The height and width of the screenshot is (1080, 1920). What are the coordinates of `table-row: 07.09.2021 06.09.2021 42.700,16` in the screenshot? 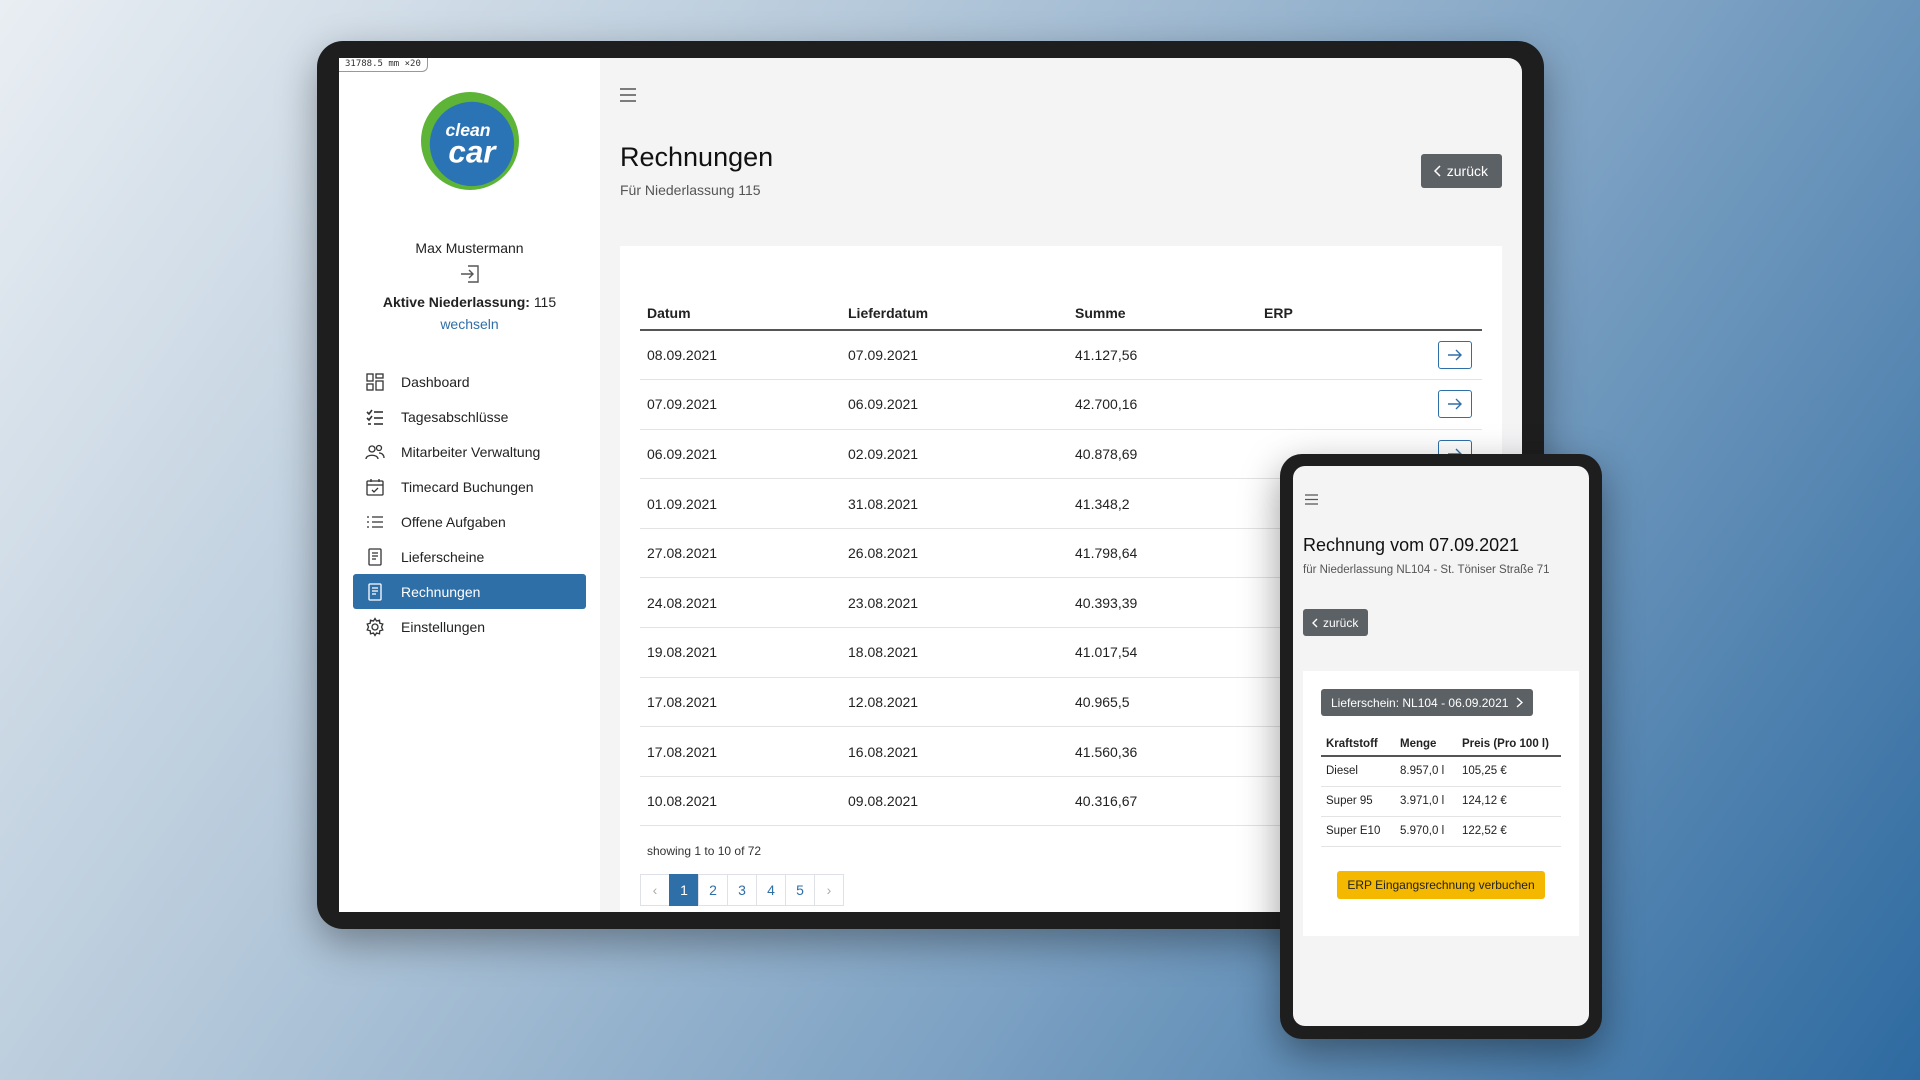 It's located at (1061, 404).